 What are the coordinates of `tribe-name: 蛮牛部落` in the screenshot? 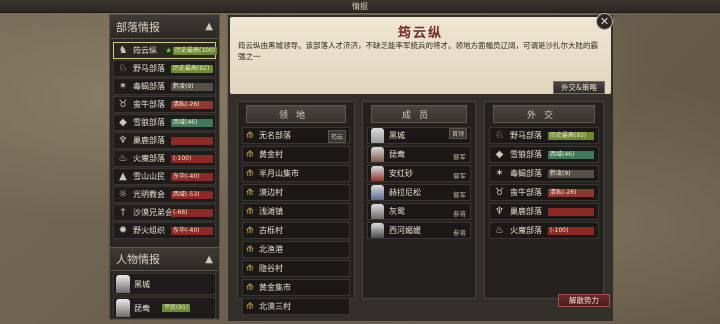 It's located at (149, 104).